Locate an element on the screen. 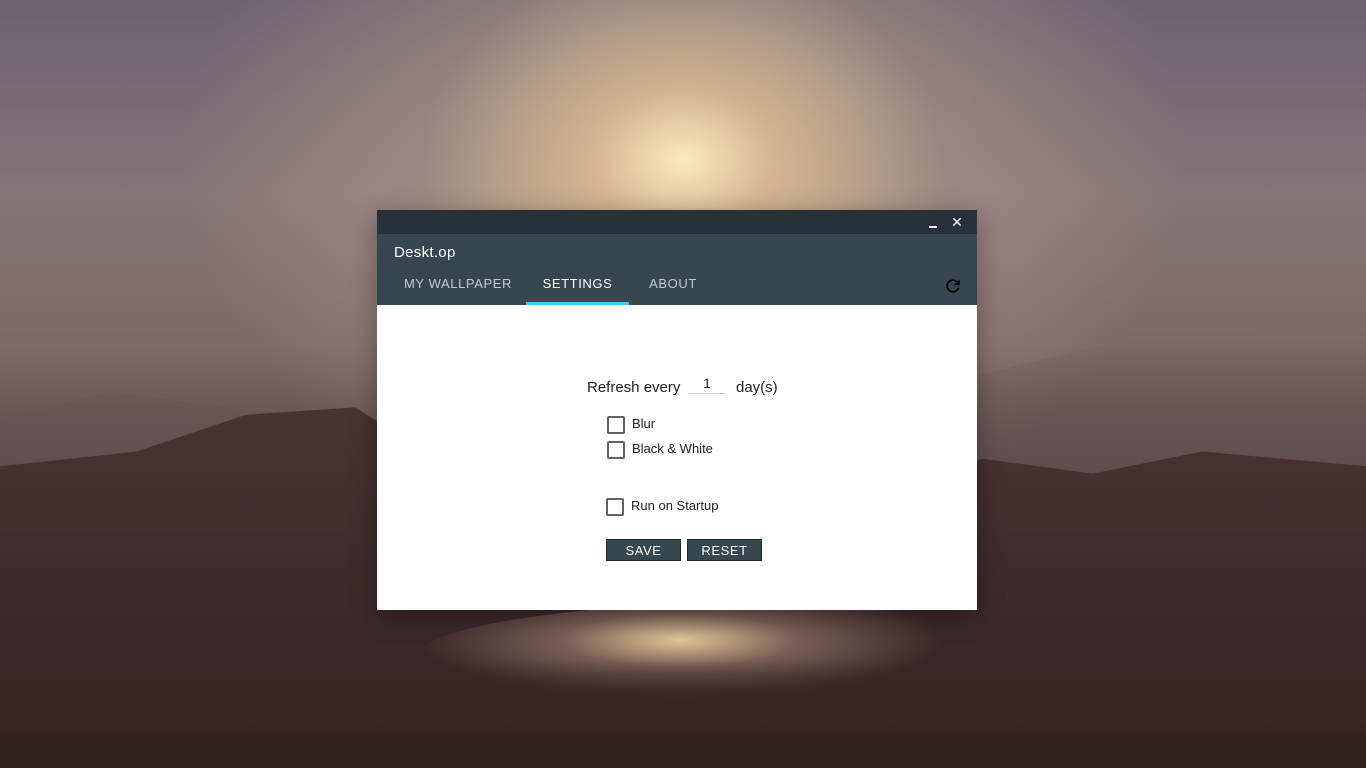 The image size is (1366, 768). refresh-interval-input is located at coordinates (707, 383).